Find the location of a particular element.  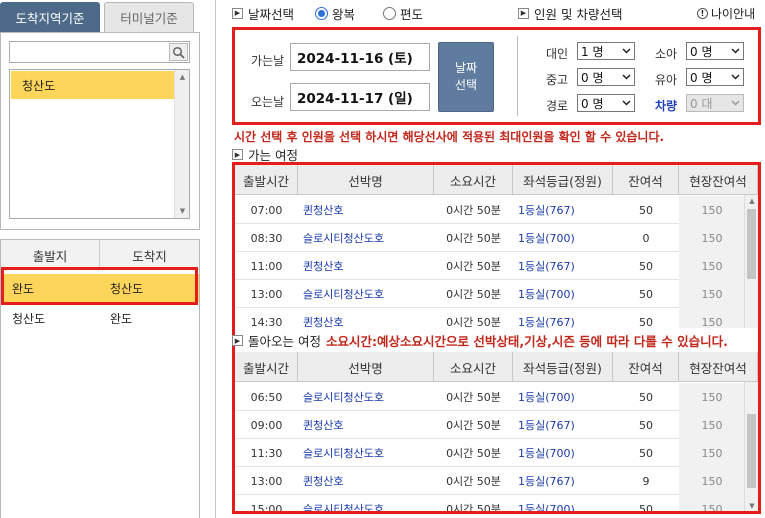

outbound-scrollbar: ▲ is located at coordinates (751, 261).